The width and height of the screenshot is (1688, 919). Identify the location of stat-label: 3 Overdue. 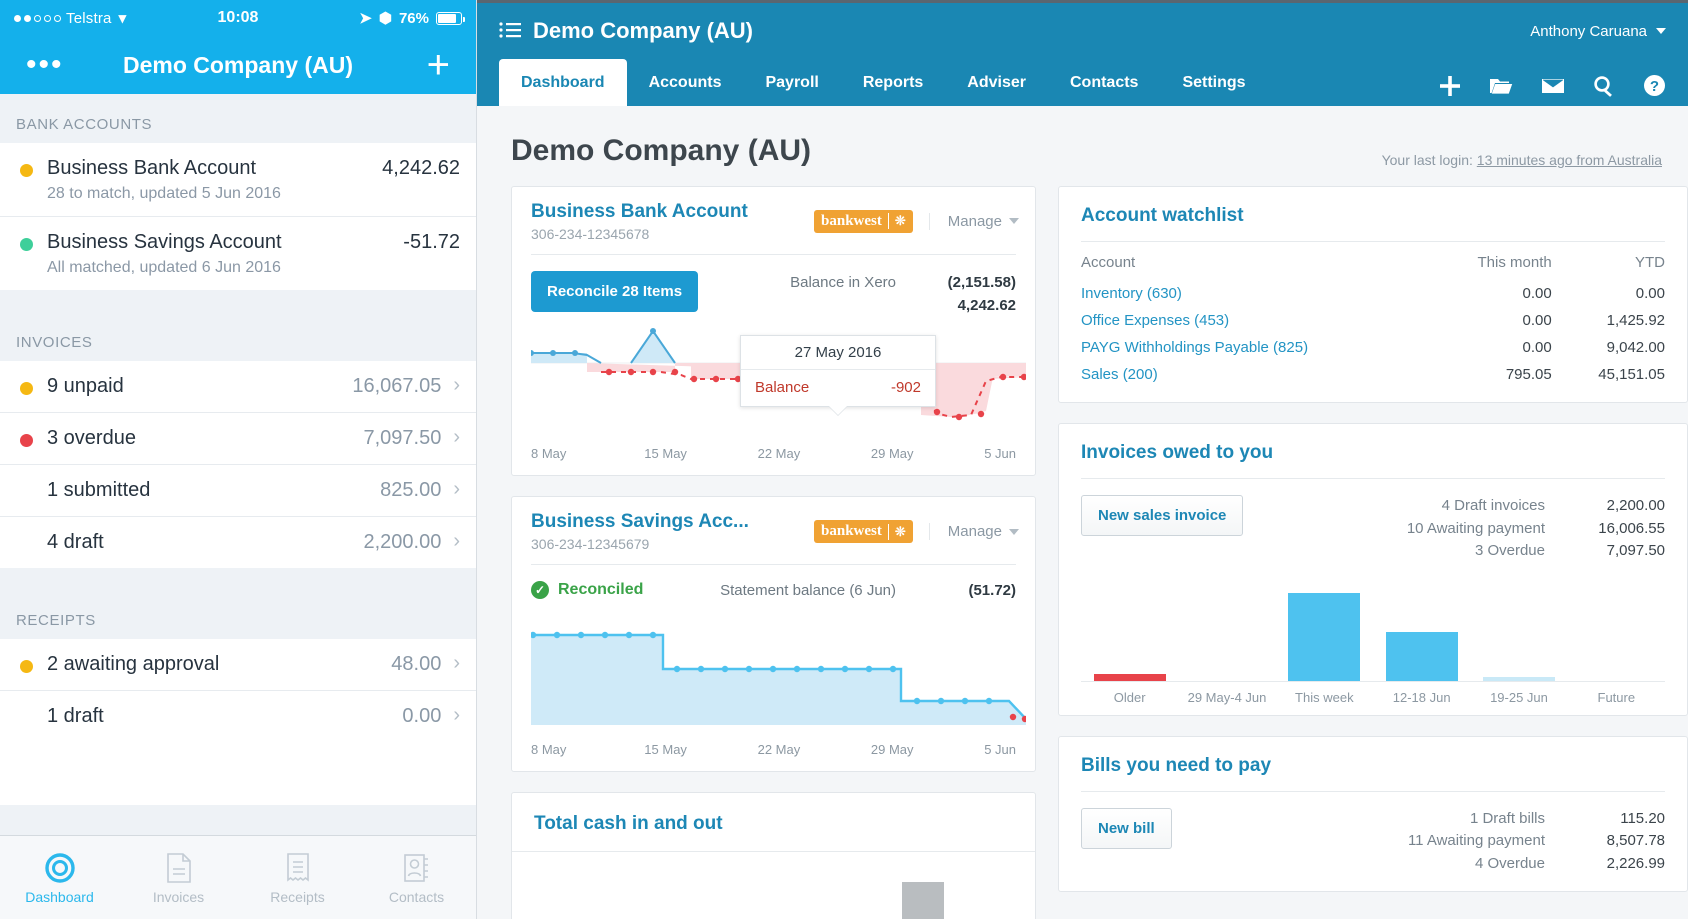
(1509, 550).